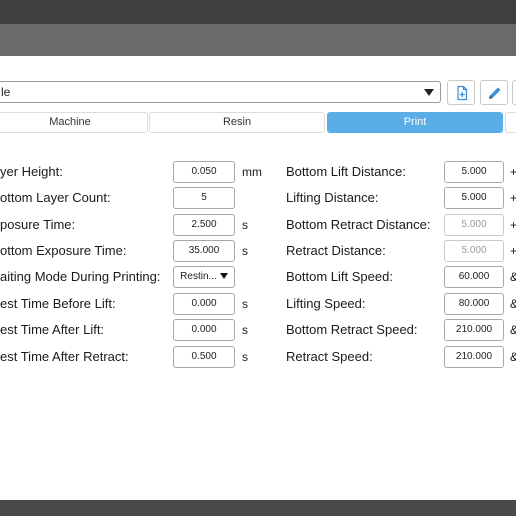 The height and width of the screenshot is (516, 516). What do you see at coordinates (513, 251) in the screenshot?
I see `retract-distance-unit: +` at bounding box center [513, 251].